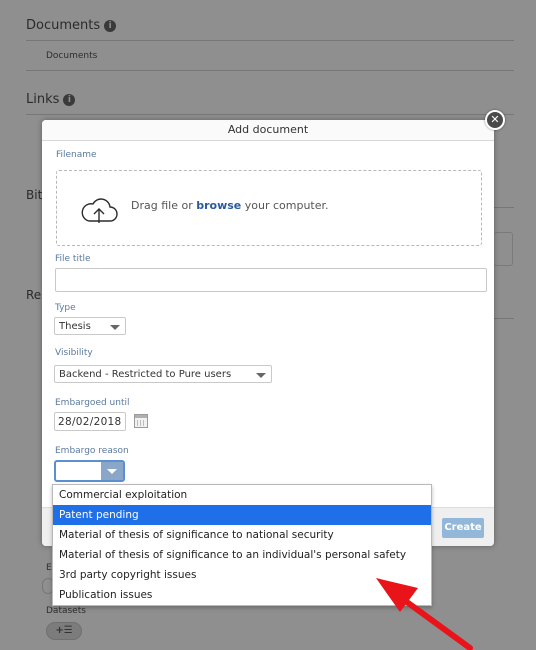  I want to click on annotation-arrow-shaft, so click(435, 622).